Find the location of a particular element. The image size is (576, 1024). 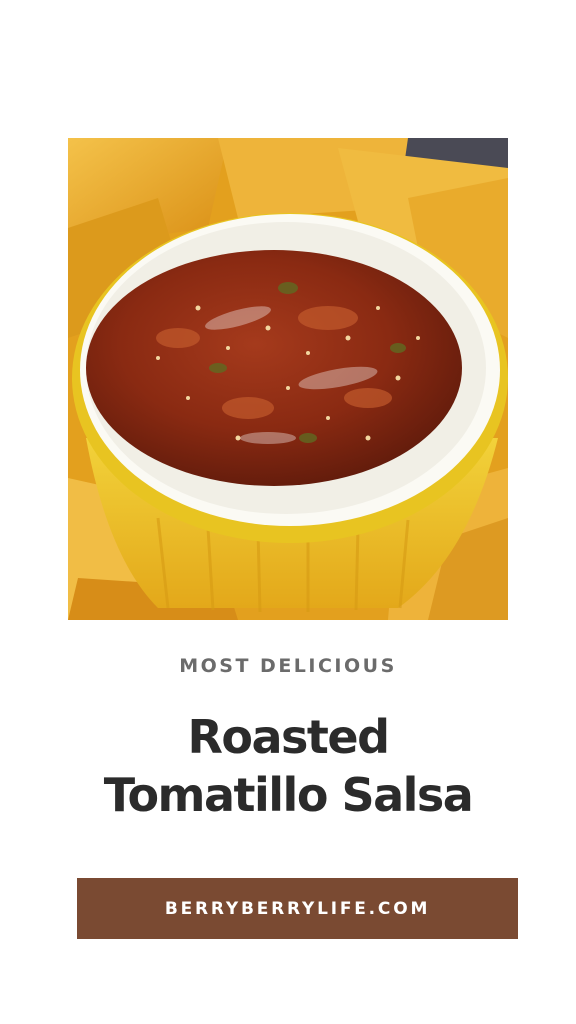

recipe-title-line-2: Tomatillo Salsa is located at coordinates (288, 795).